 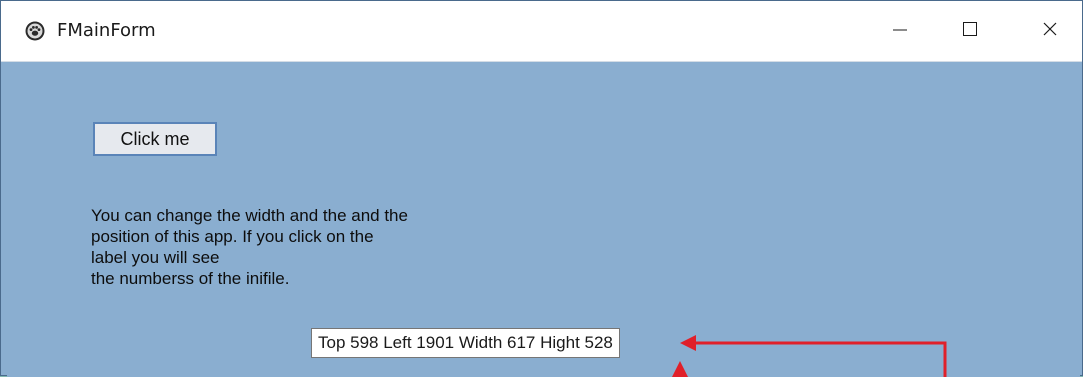 I want to click on minimize-button, so click(x=900, y=31).